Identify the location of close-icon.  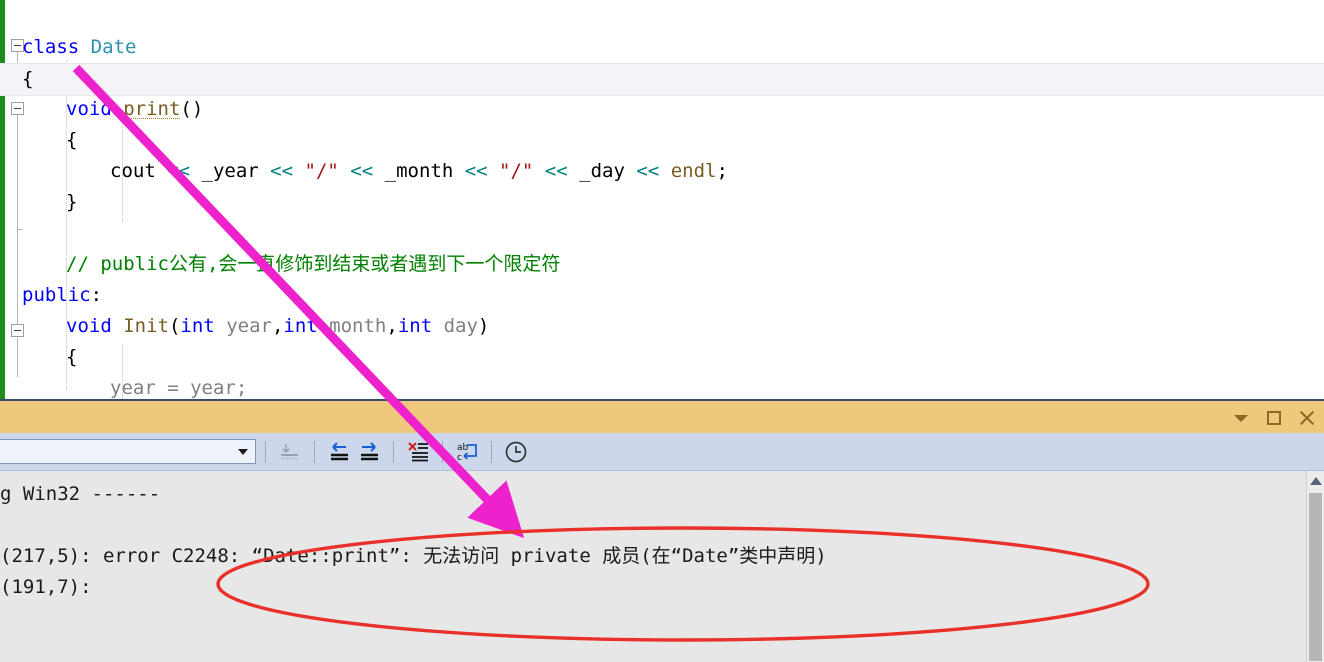
(1307, 418).